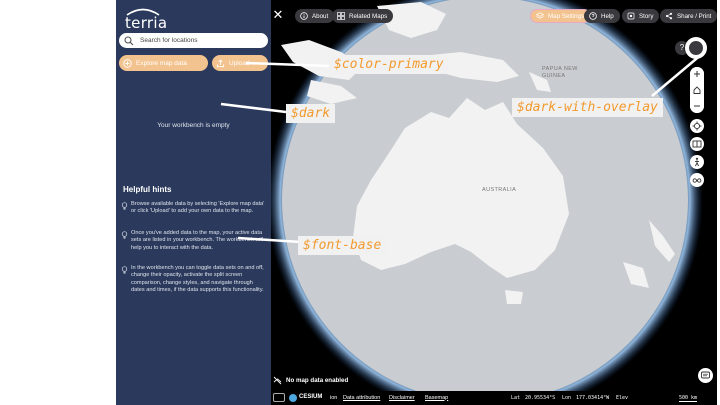  I want to click on annotation-color-primary: $color-primary, so click(389, 64).